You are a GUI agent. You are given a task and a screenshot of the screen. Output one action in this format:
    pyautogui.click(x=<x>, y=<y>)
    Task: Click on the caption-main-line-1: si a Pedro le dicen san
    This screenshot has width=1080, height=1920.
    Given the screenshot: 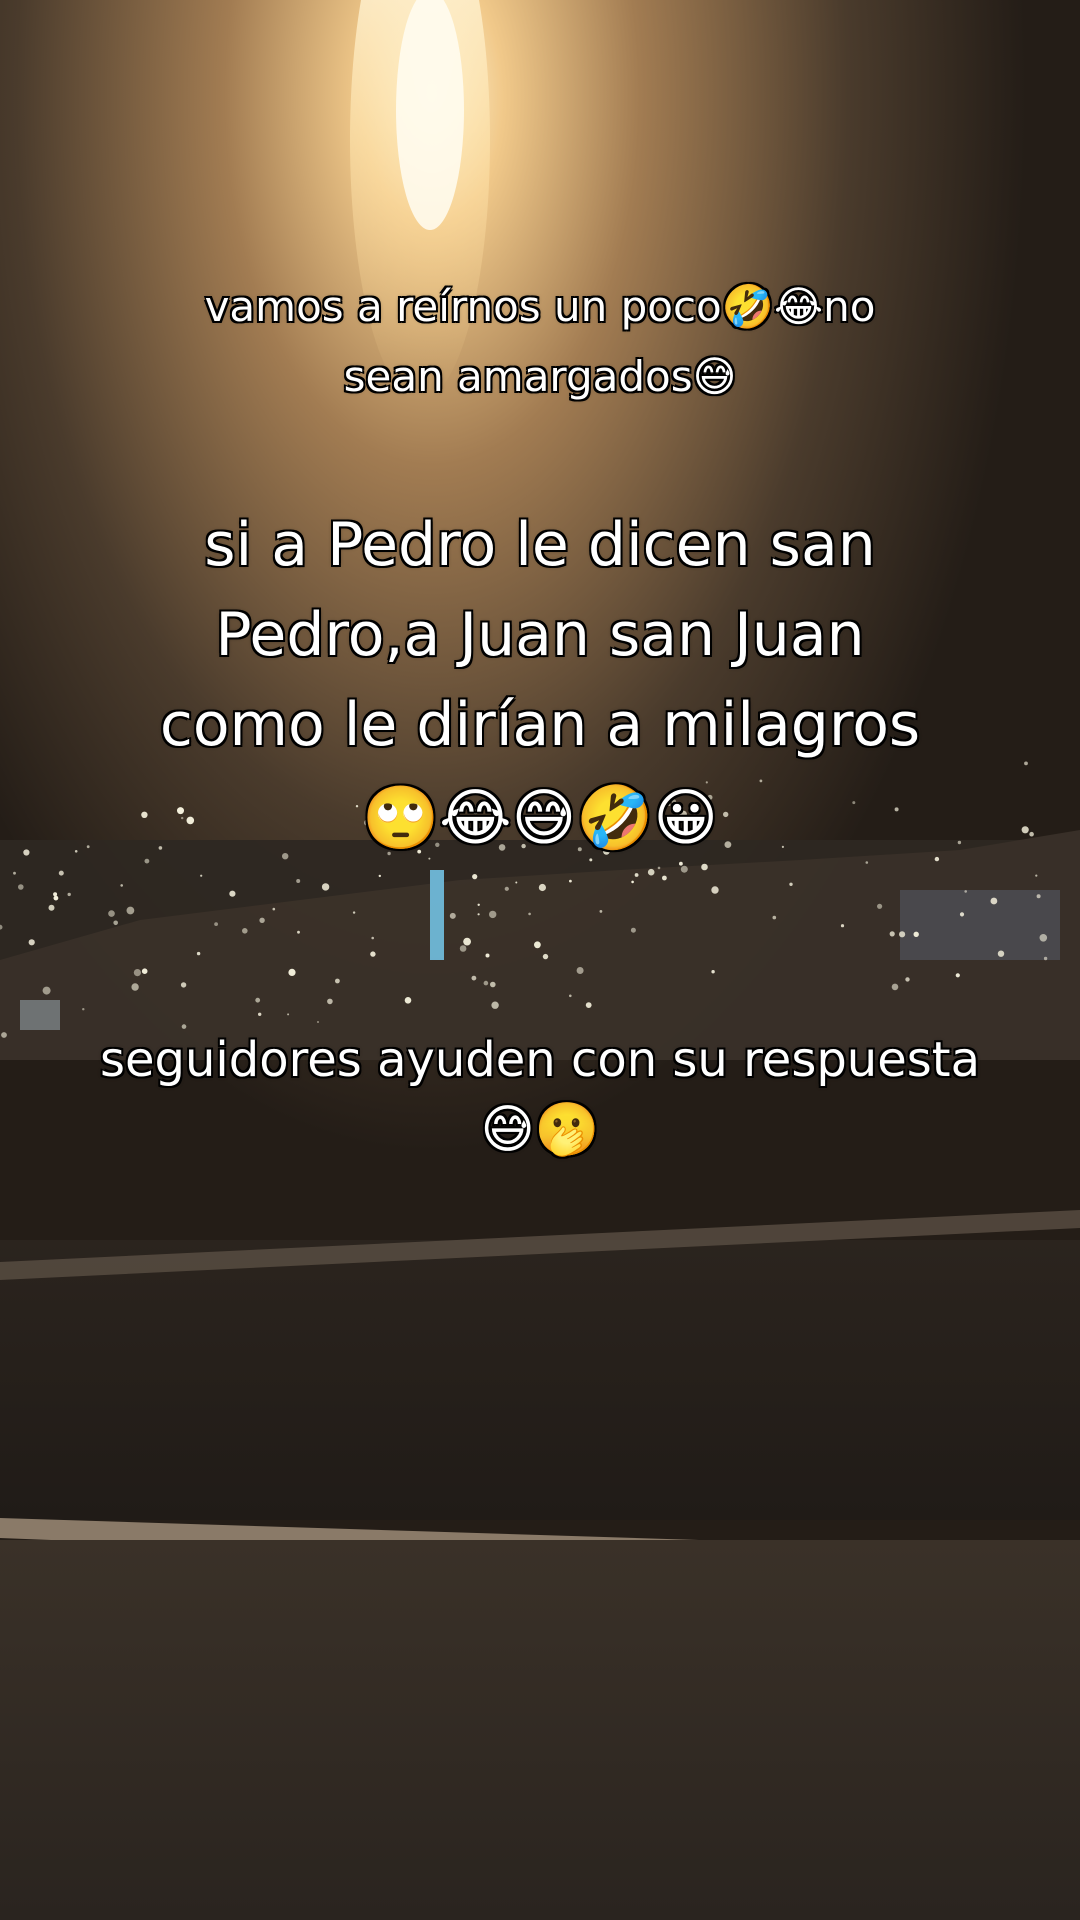 What is the action you would take?
    pyautogui.click(x=539, y=545)
    